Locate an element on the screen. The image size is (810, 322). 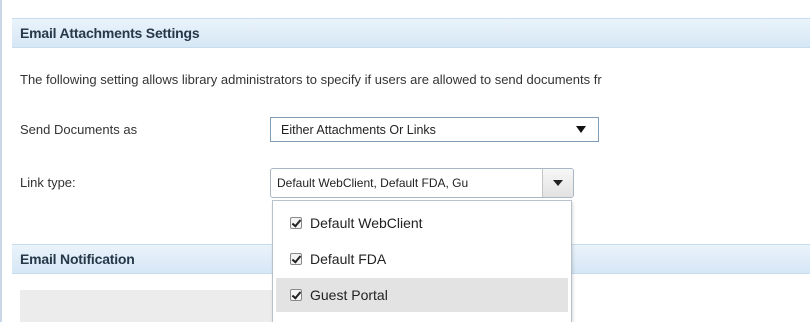
option-label: Guest Portal is located at coordinates (349, 295).